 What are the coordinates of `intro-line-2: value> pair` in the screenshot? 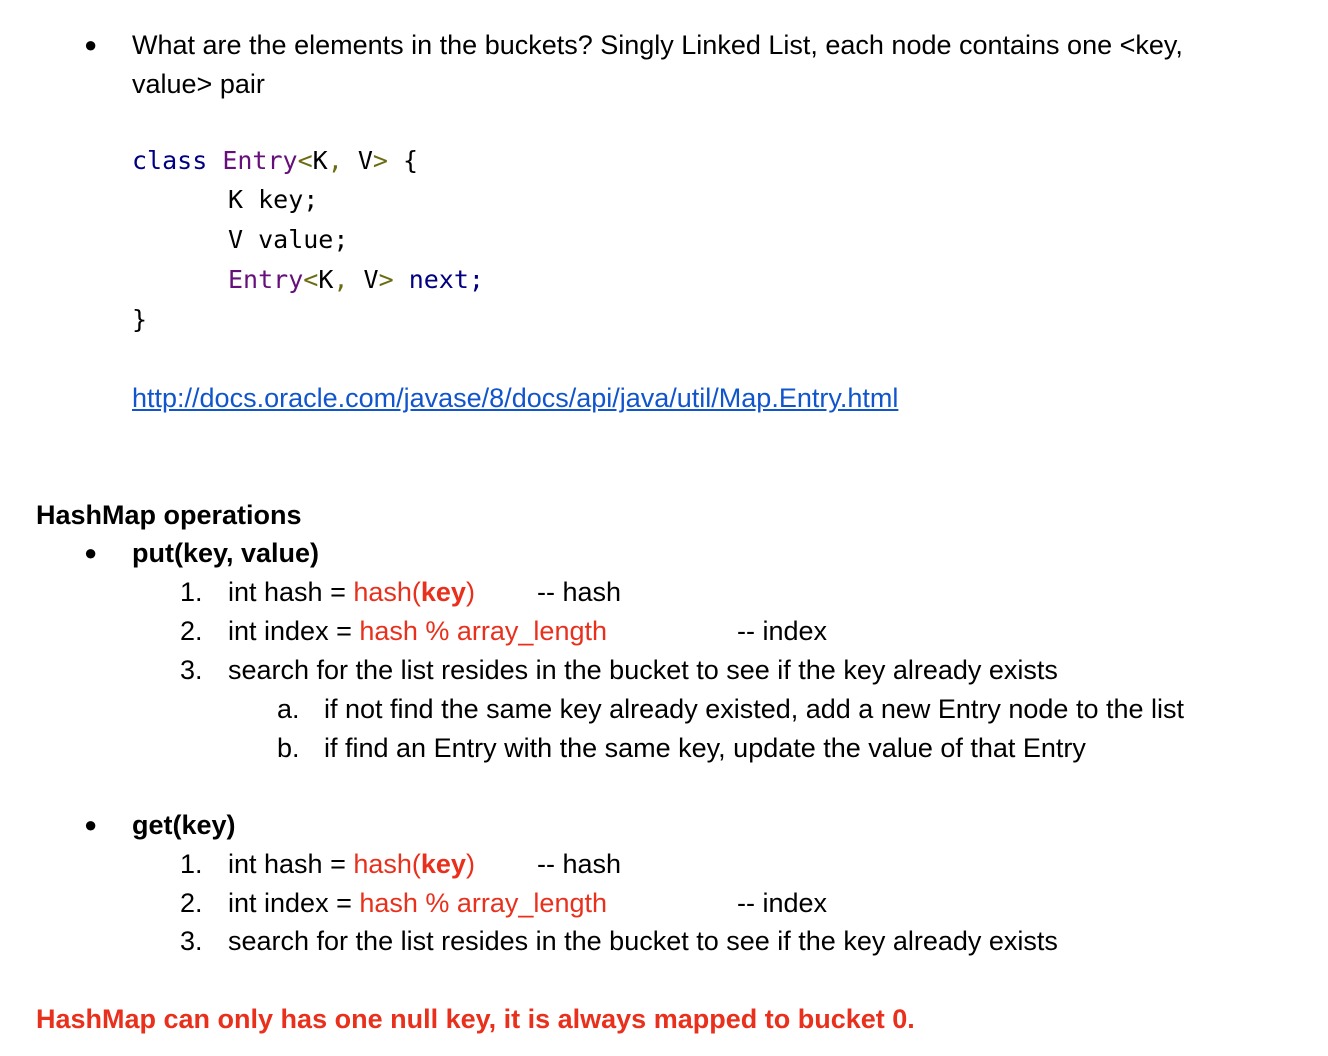 It's located at (198, 84).